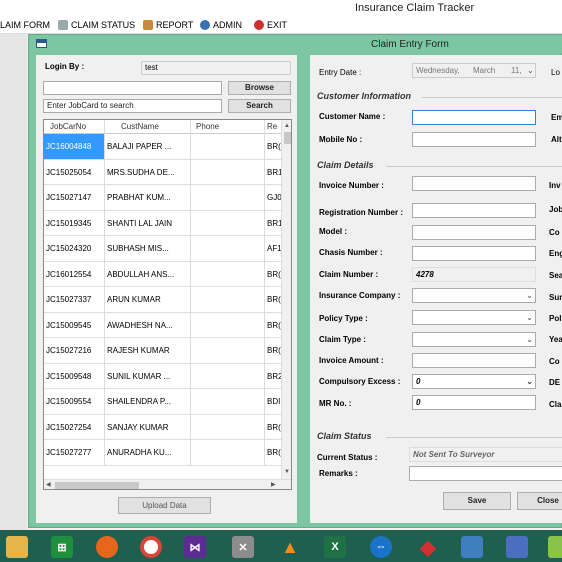 The height and width of the screenshot is (562, 562). I want to click on scroll-left-icon: ◀, so click(48, 484).